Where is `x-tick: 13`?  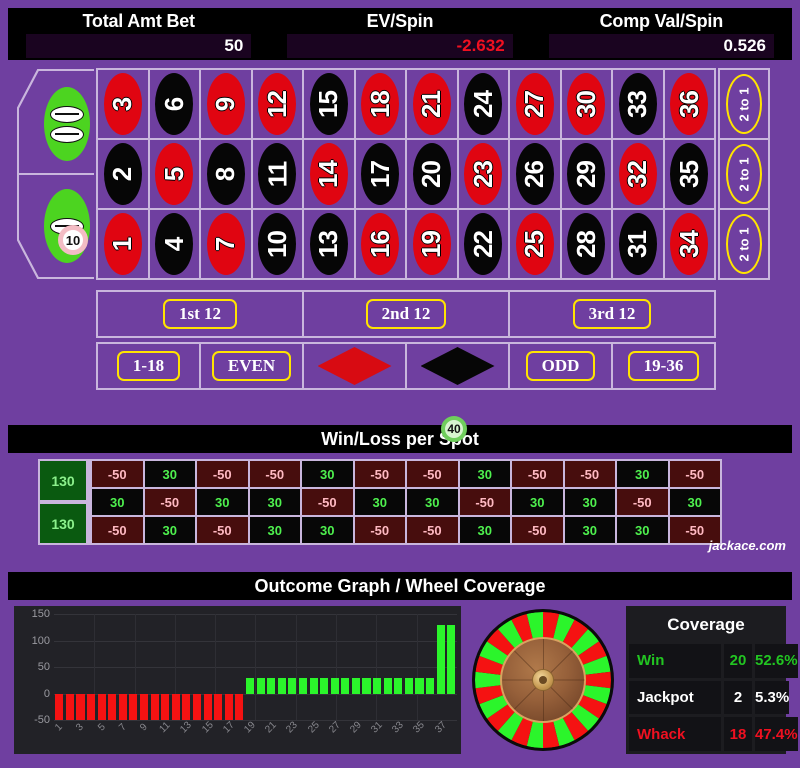 x-tick: 13 is located at coordinates (187, 735).